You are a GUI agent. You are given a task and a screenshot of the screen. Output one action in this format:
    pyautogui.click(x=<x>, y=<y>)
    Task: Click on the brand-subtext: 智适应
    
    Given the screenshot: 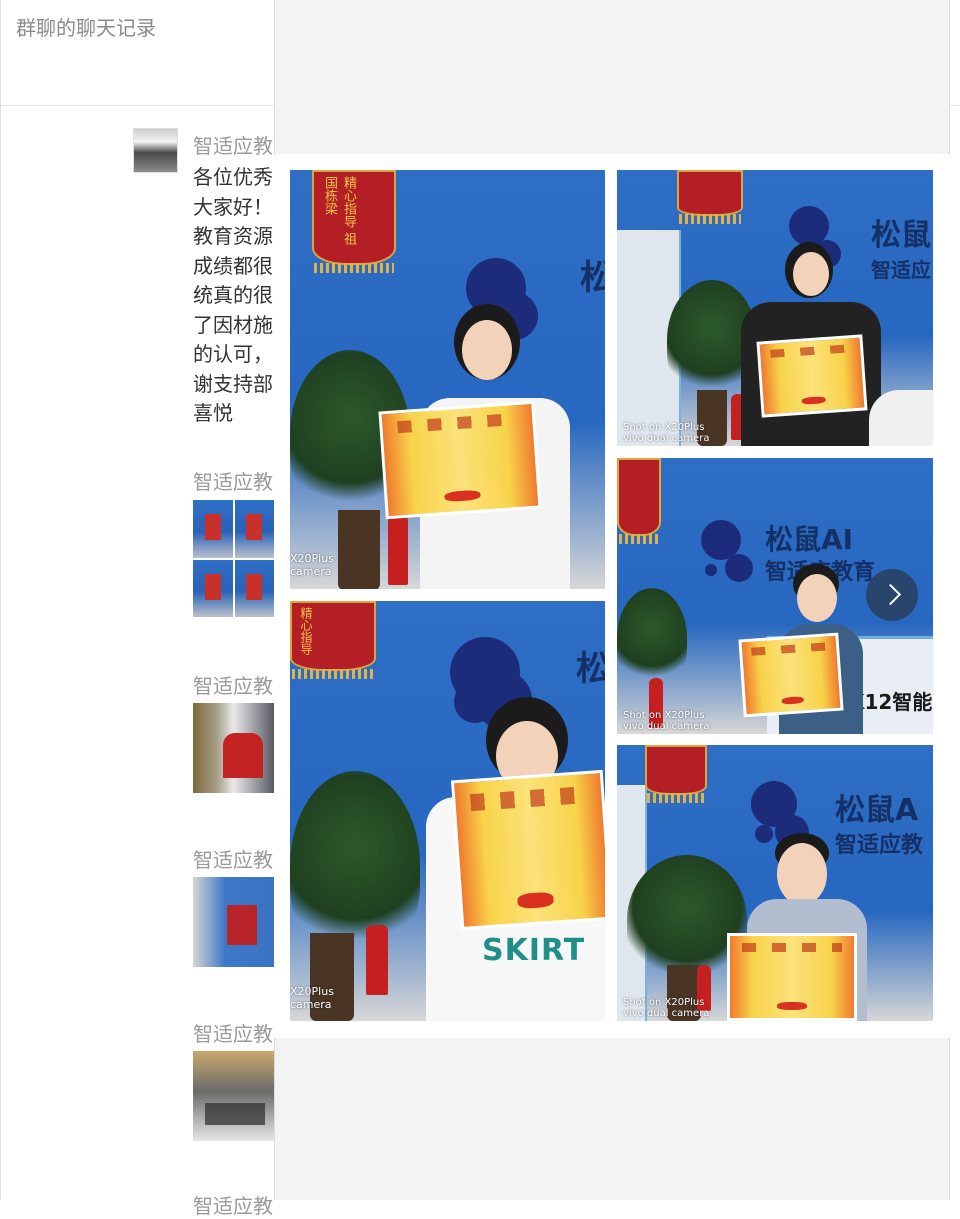 What is the action you would take?
    pyautogui.click(x=901, y=270)
    